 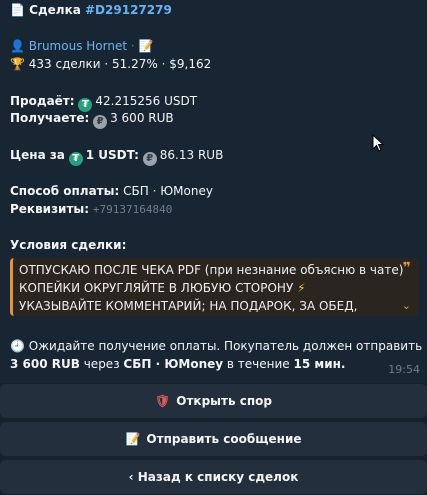 I want to click on back-to-deals-label: ‹ Назад к списку сделок, so click(x=213, y=477).